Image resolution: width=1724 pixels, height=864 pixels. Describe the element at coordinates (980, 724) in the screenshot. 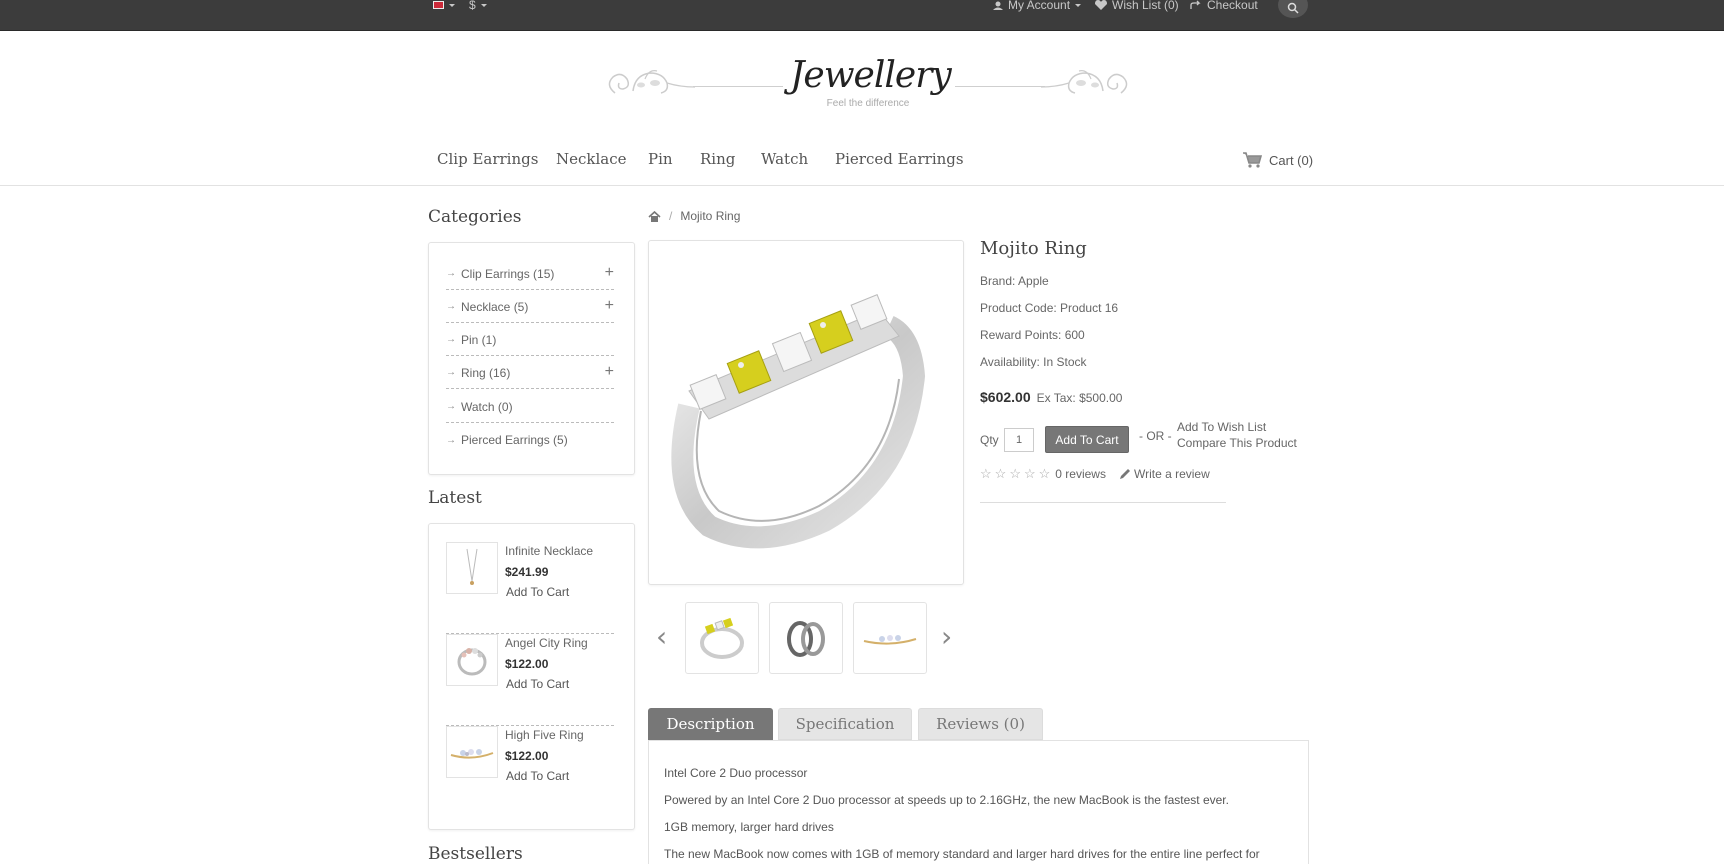

I see `tab-reviews: Reviews (0)` at that location.